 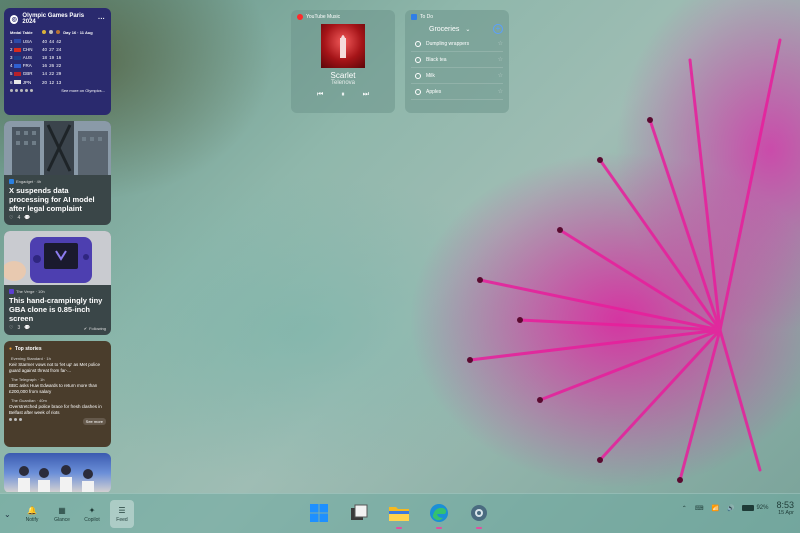 I want to click on bronze-count: 42, so click(x=59, y=41).